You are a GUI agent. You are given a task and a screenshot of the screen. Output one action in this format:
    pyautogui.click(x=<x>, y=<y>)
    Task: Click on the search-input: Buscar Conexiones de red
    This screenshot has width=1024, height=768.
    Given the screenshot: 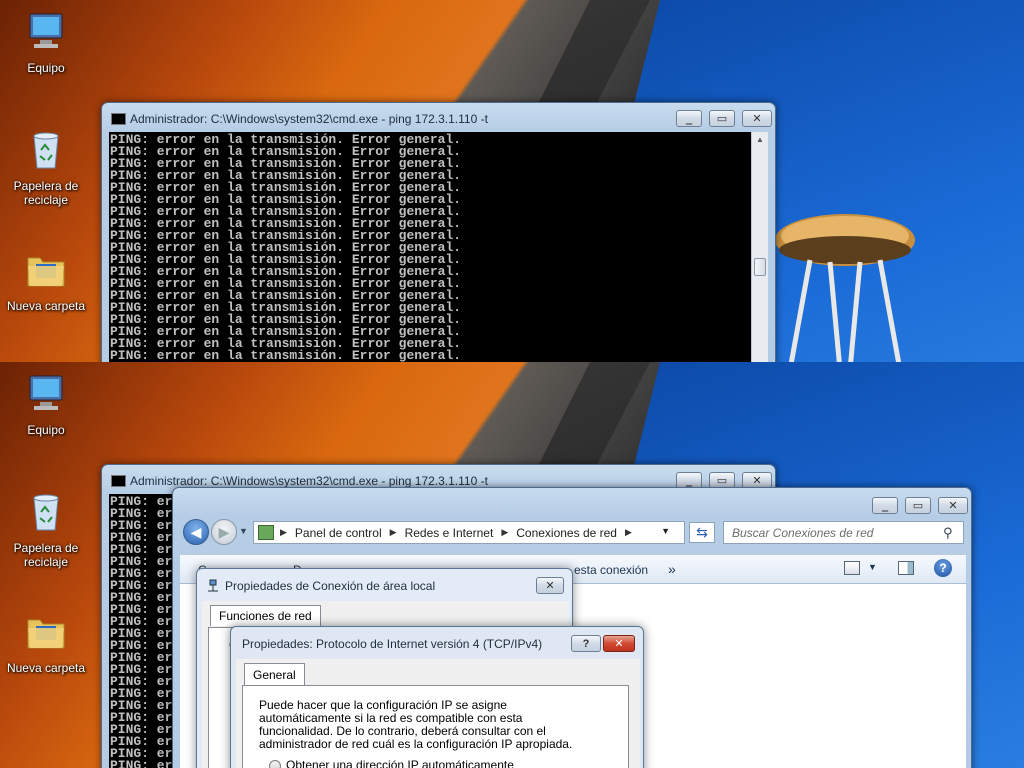 What is the action you would take?
    pyautogui.click(x=843, y=532)
    